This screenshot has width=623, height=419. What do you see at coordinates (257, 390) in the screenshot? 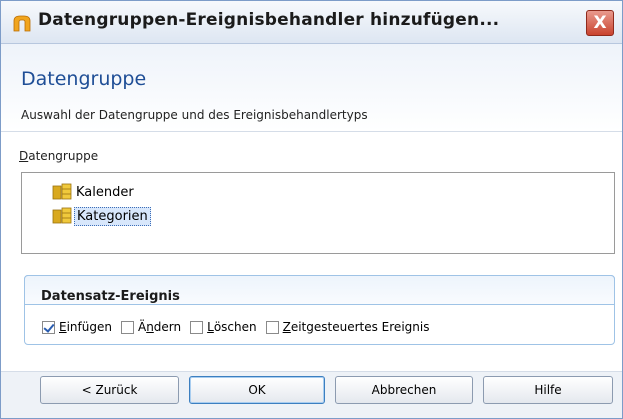
I see `ok-button: OK` at bounding box center [257, 390].